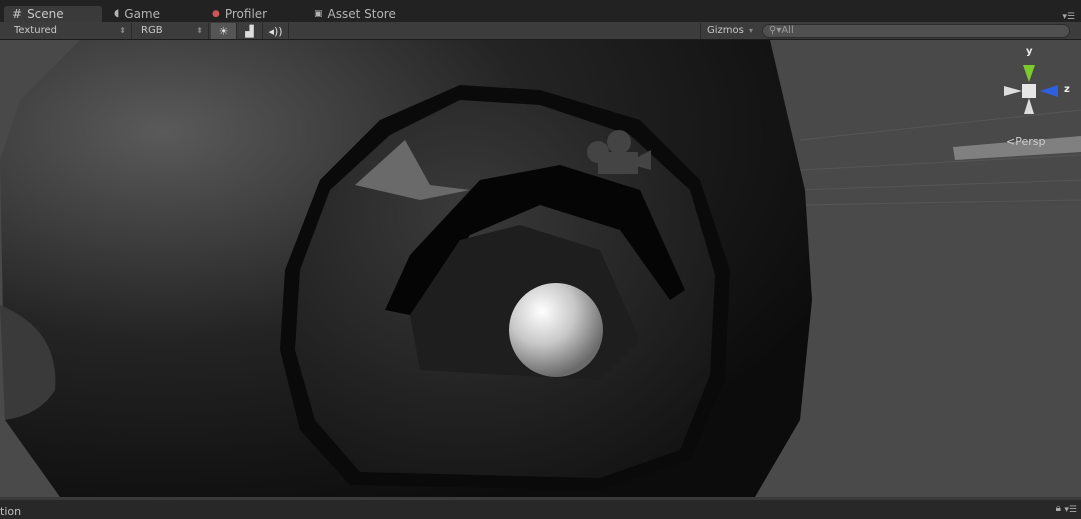 This screenshot has width=1081, height=519. I want to click on audio-toggle: ◂)), so click(276, 31).